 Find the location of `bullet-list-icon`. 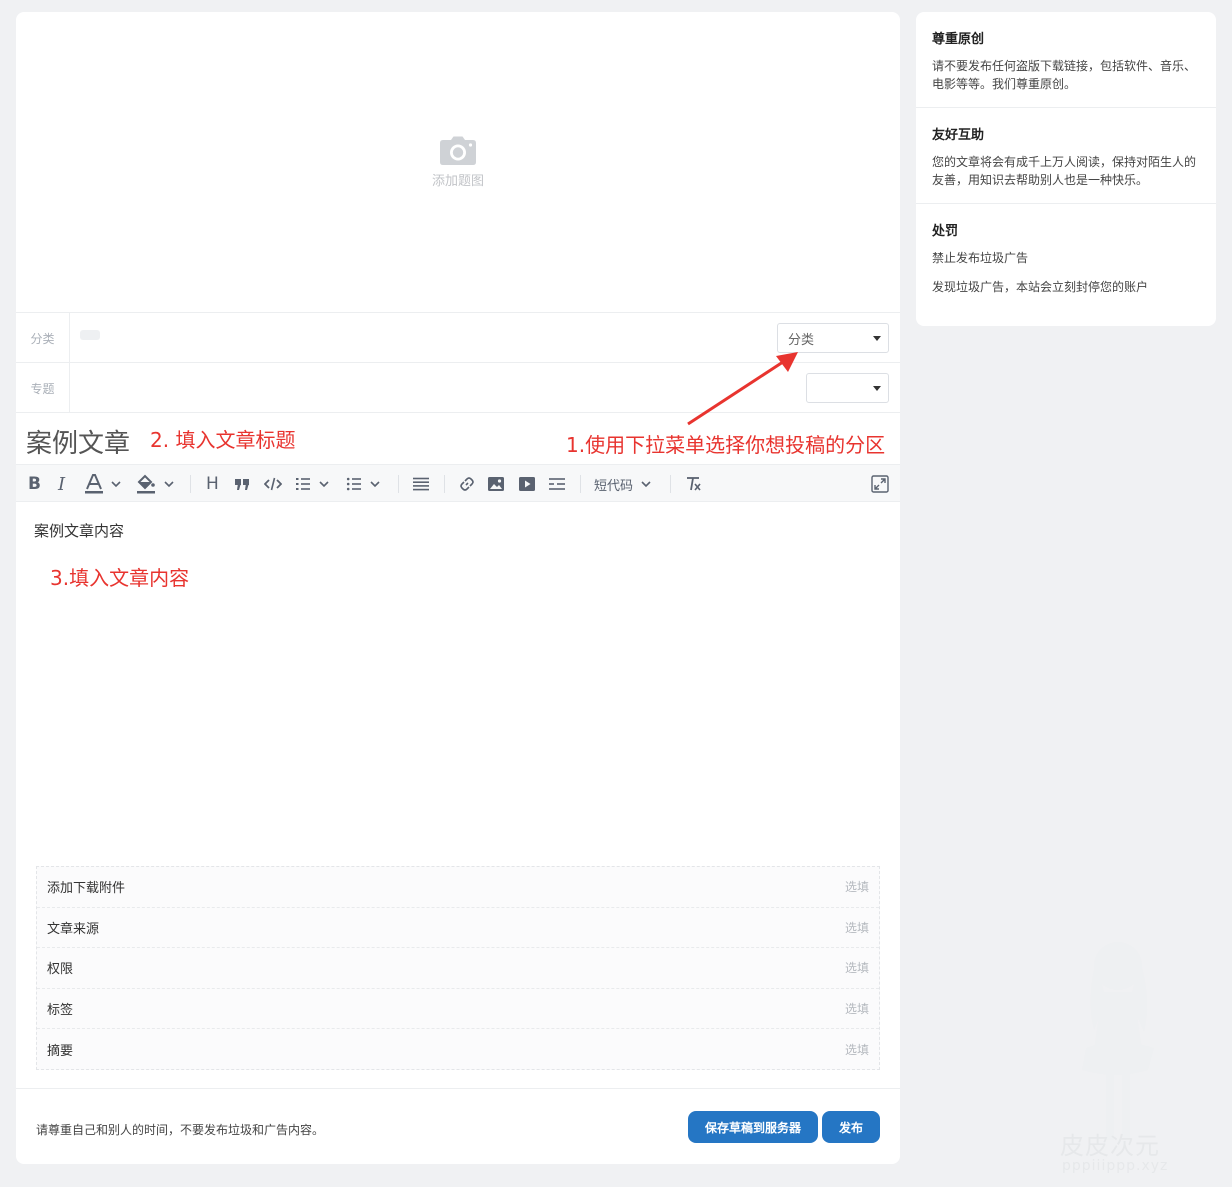

bullet-list-icon is located at coordinates (363, 484).